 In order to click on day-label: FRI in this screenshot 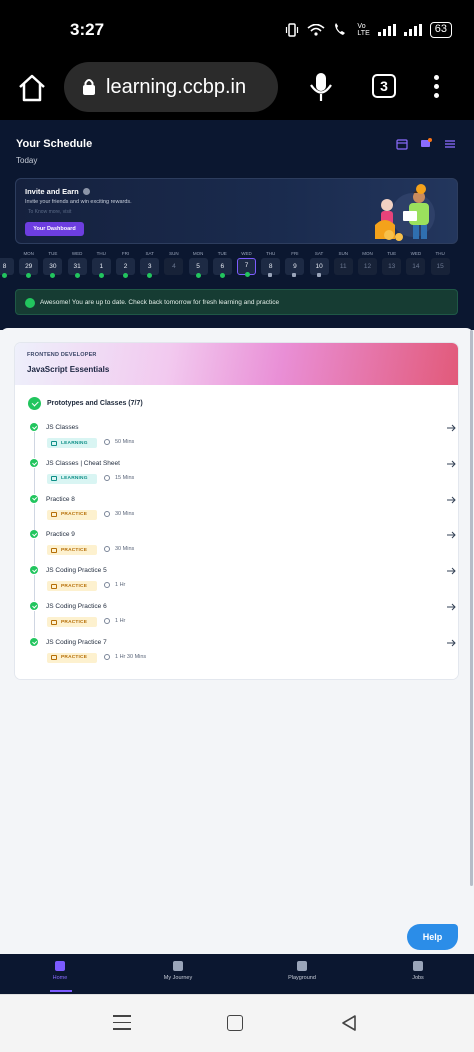, I will do `click(125, 253)`.